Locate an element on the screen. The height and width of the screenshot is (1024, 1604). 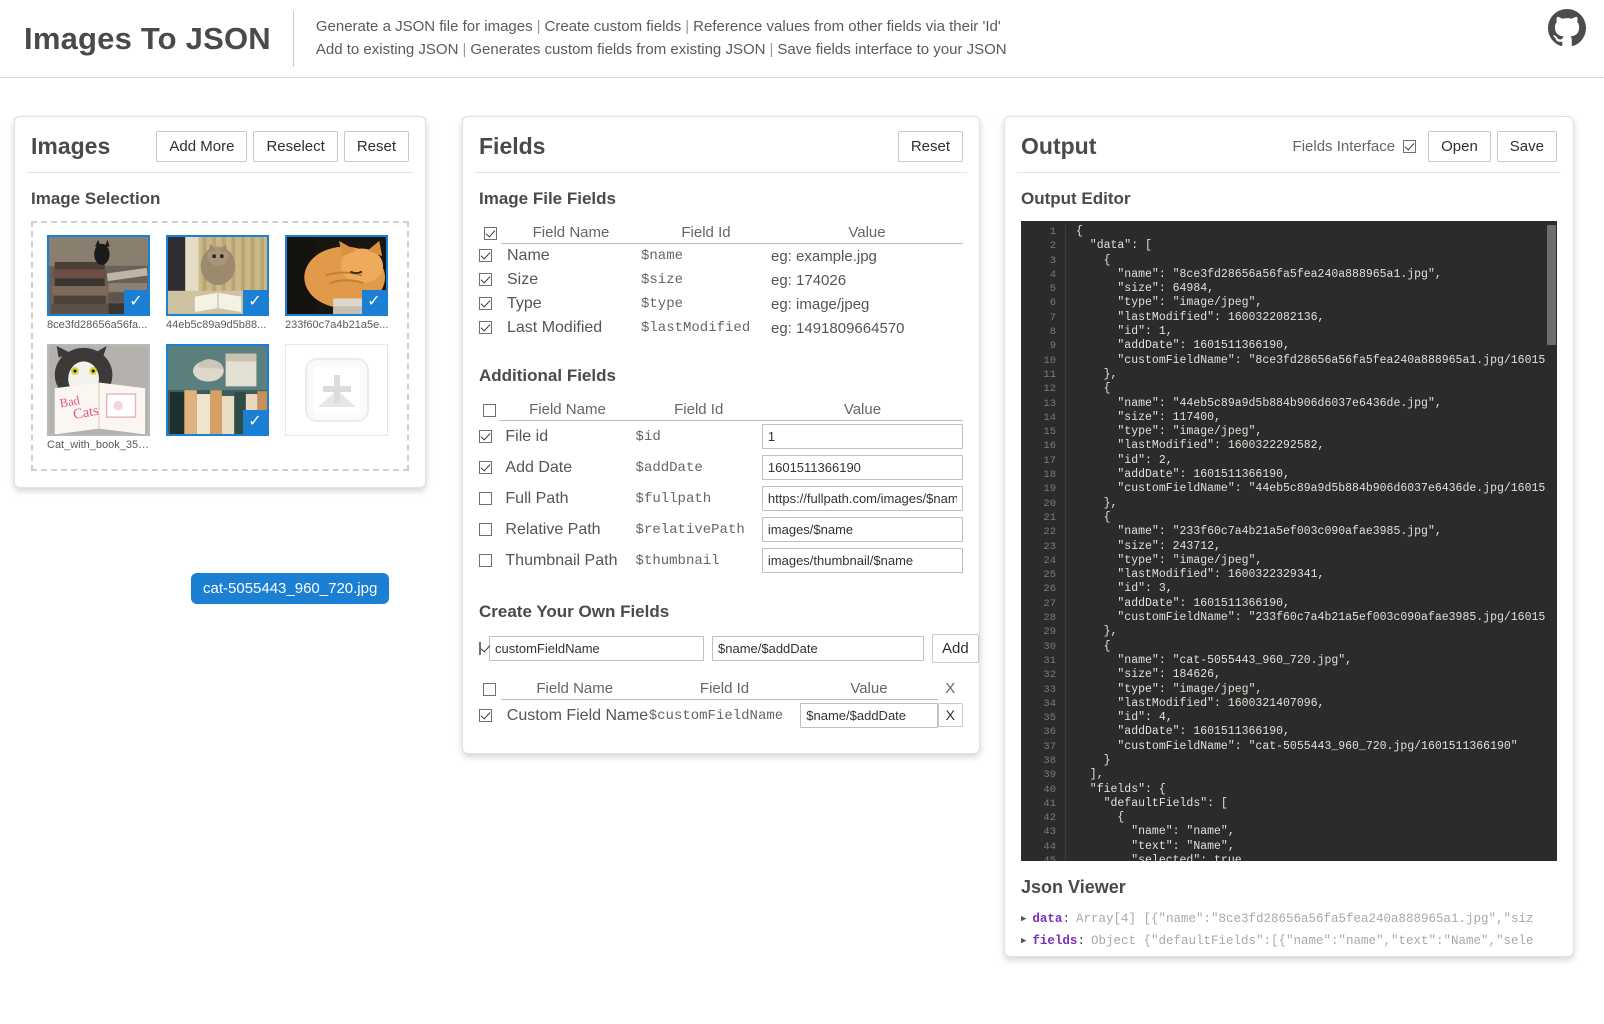
line-number: 33 is located at coordinates (1049, 689).